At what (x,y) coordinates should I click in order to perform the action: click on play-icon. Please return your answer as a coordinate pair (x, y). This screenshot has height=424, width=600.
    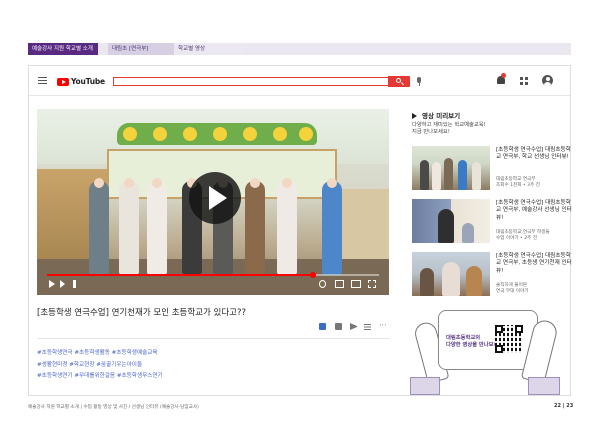
    Looking at the image, I should click on (52, 284).